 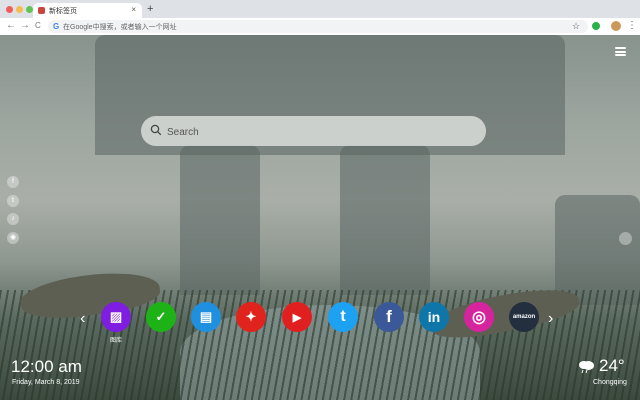 I want to click on shortcut-games: ✦, so click(x=251, y=317).